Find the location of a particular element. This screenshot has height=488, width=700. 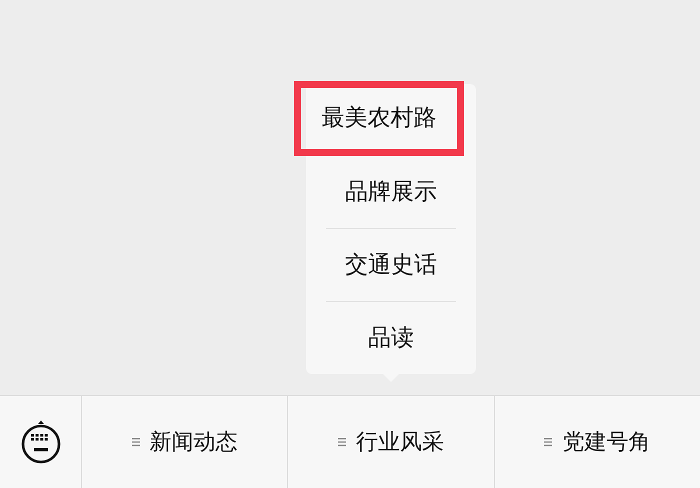

keyboard-icon is located at coordinates (41, 442).